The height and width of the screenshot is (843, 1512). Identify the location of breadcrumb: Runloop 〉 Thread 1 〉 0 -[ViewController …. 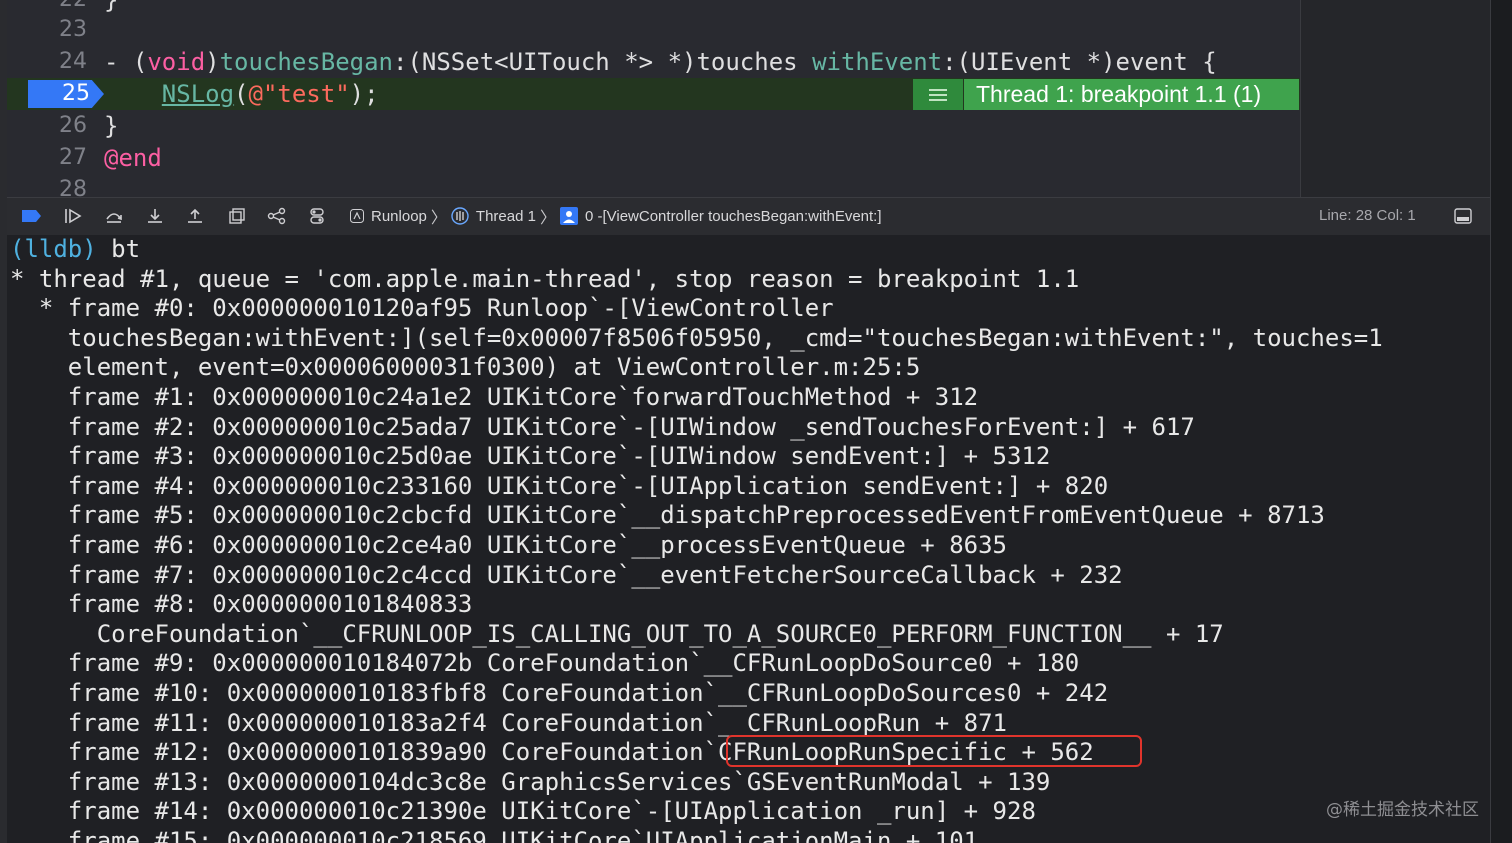
(616, 216).